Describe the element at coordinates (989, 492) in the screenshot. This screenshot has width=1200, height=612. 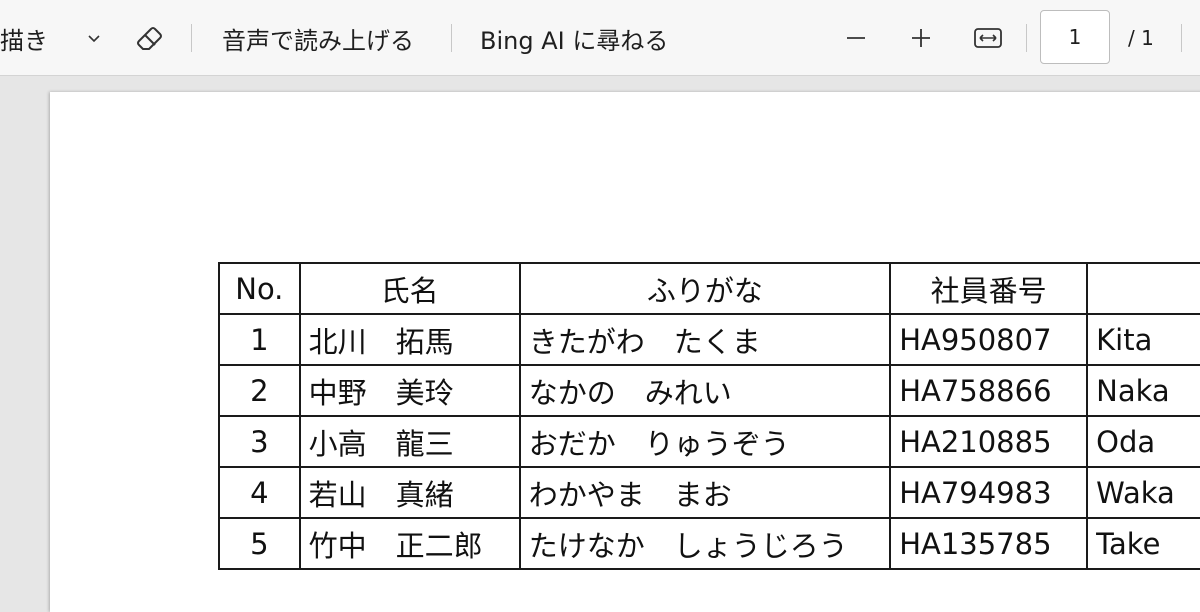
I see `cell-employee-id: HA794983` at that location.